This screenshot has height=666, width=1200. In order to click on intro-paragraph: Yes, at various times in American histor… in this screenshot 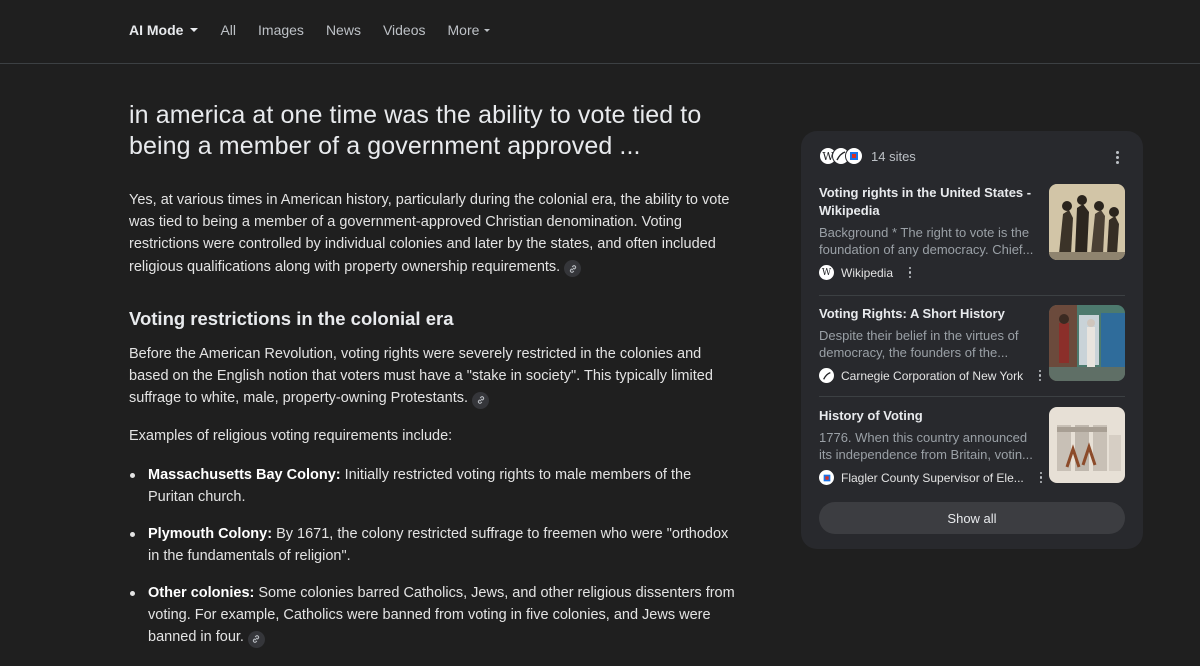, I will do `click(434, 233)`.